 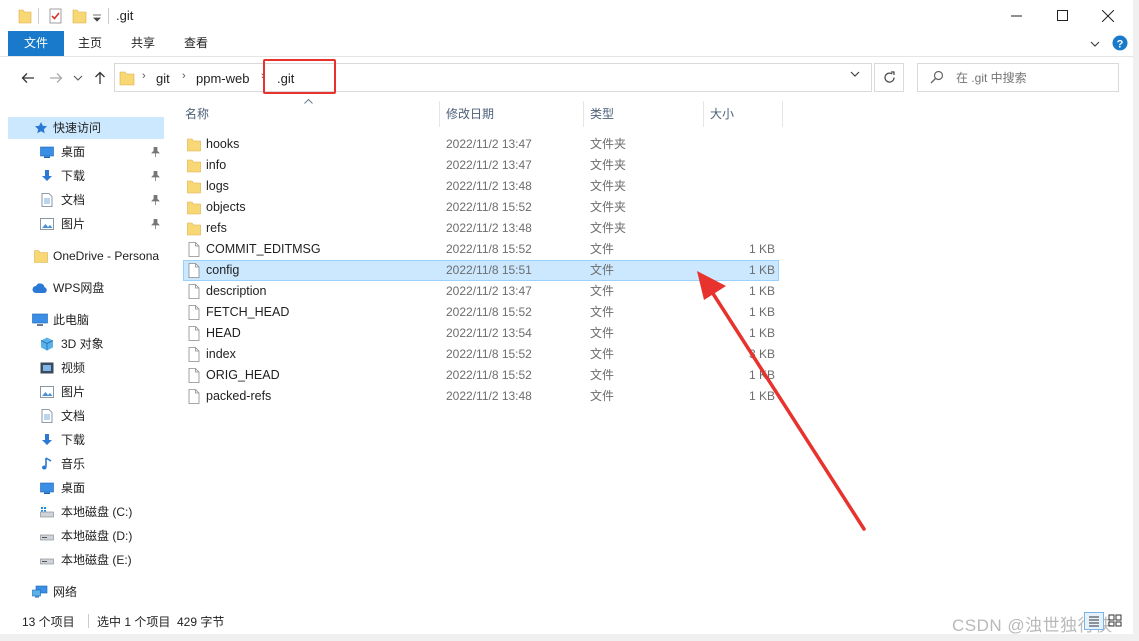 What do you see at coordinates (1136, 320) in the screenshot?
I see `right-edge` at bounding box center [1136, 320].